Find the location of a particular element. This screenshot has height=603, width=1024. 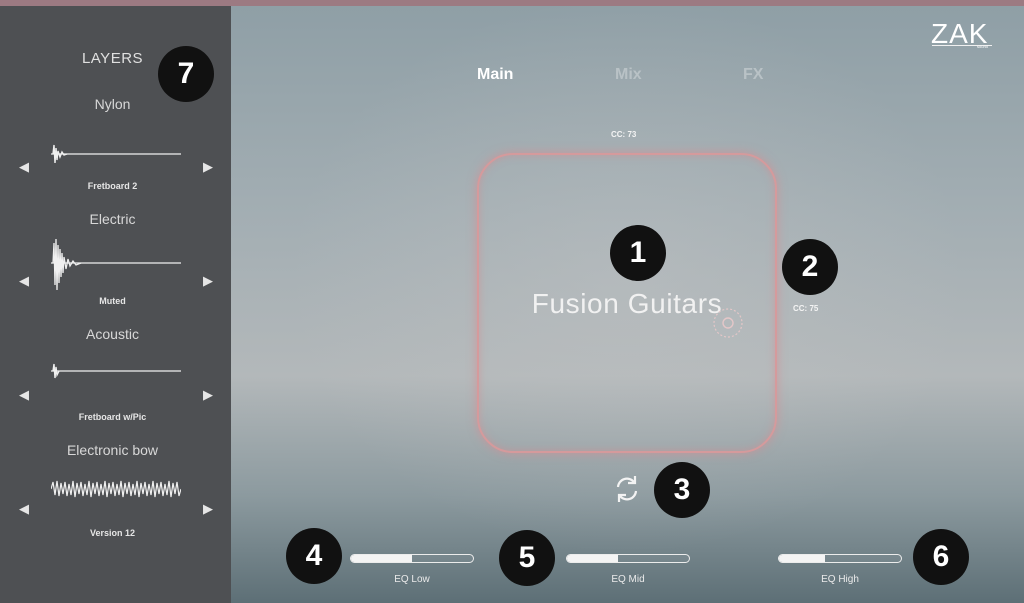

eq-high-slider is located at coordinates (840, 558).